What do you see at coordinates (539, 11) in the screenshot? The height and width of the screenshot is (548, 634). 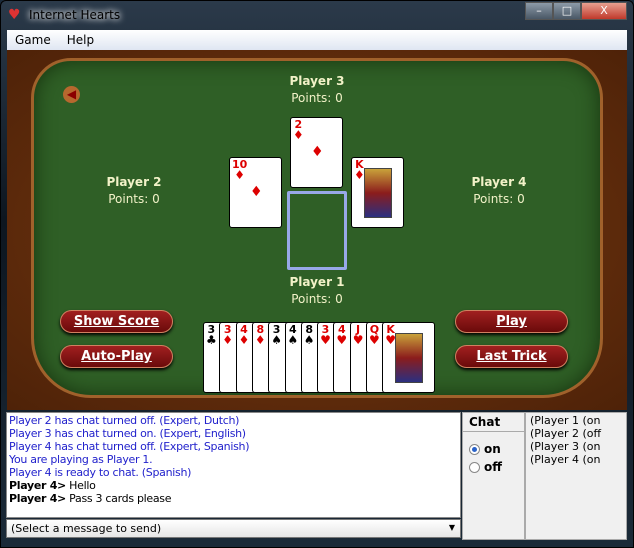 I see `minimize-button: –` at bounding box center [539, 11].